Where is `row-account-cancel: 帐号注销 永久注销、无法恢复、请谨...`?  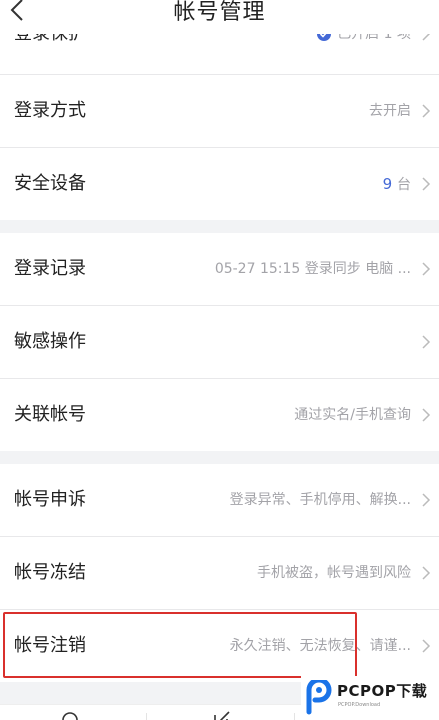
row-account-cancel: 帐号注销 永久注销、无法恢复、请谨... is located at coordinates (219, 646).